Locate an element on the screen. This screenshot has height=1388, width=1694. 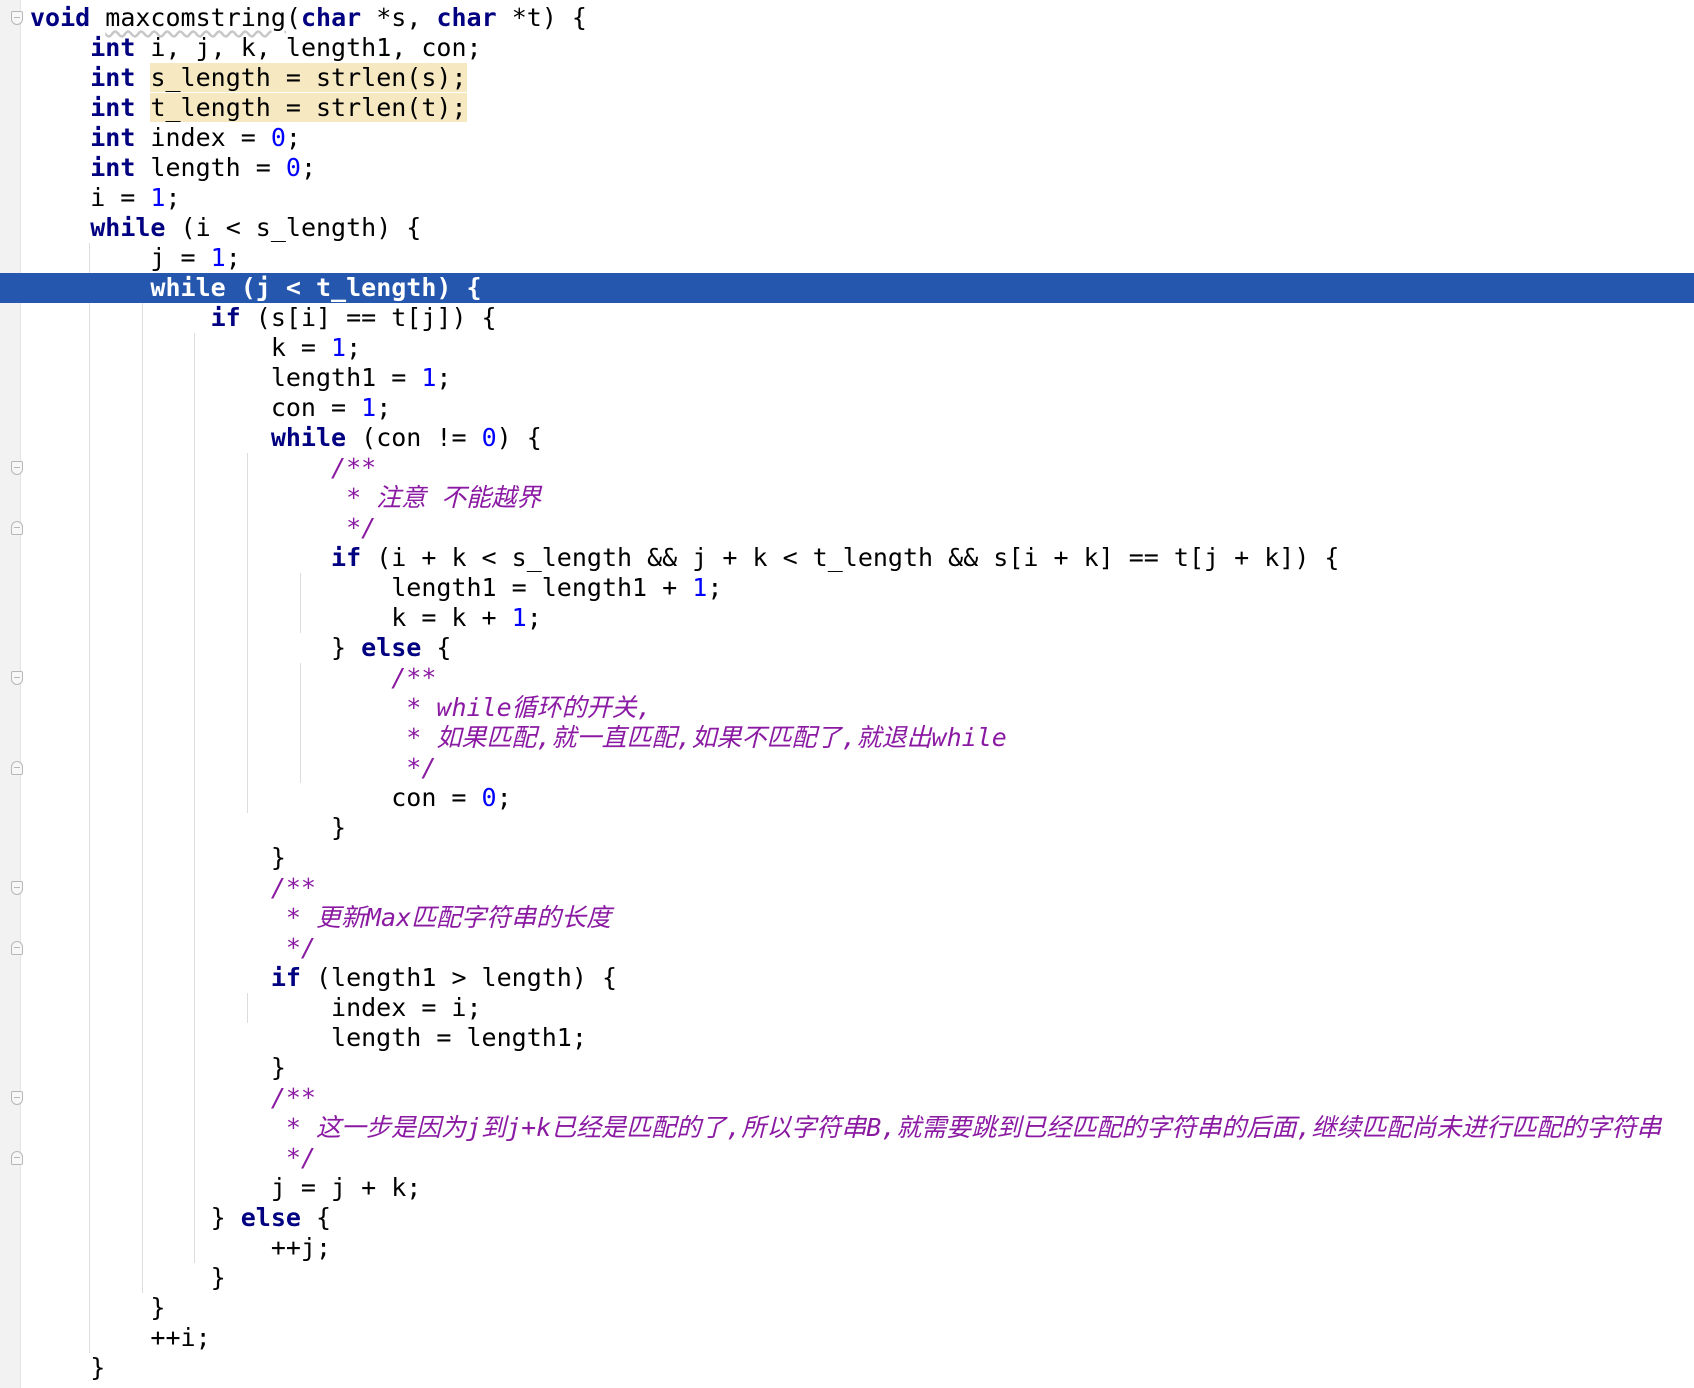
code-line: length1 = length1 + 1; is located at coordinates (847, 588).